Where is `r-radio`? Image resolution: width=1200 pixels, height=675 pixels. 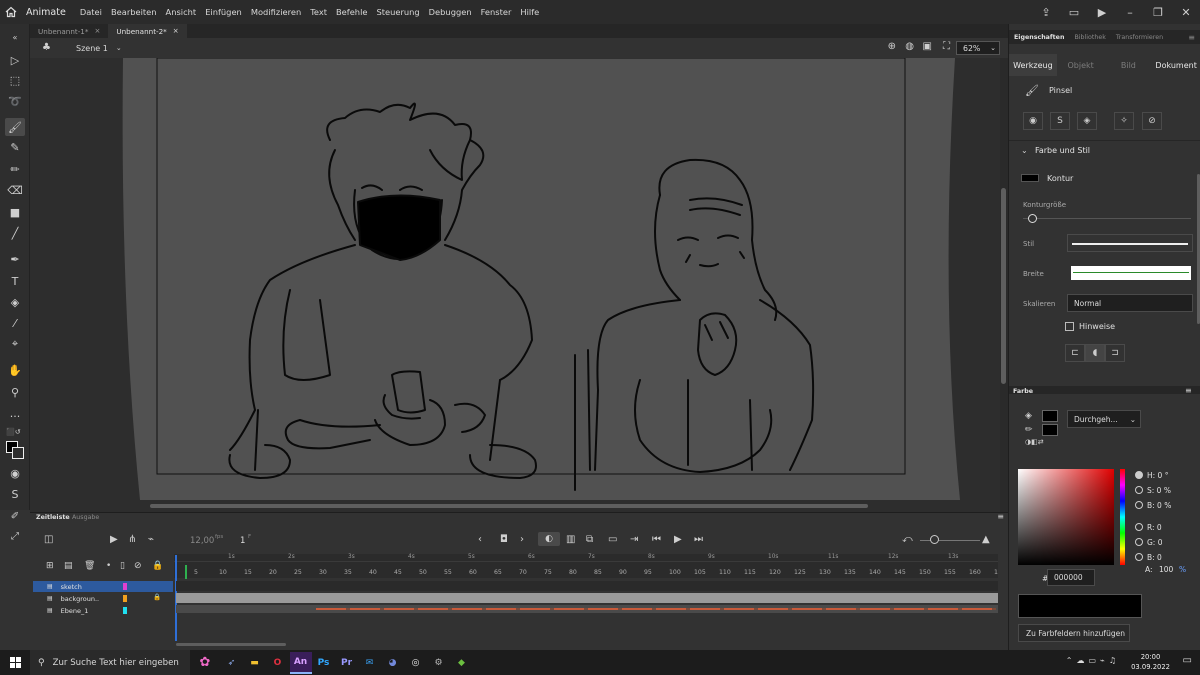
r-radio is located at coordinates (1139, 527).